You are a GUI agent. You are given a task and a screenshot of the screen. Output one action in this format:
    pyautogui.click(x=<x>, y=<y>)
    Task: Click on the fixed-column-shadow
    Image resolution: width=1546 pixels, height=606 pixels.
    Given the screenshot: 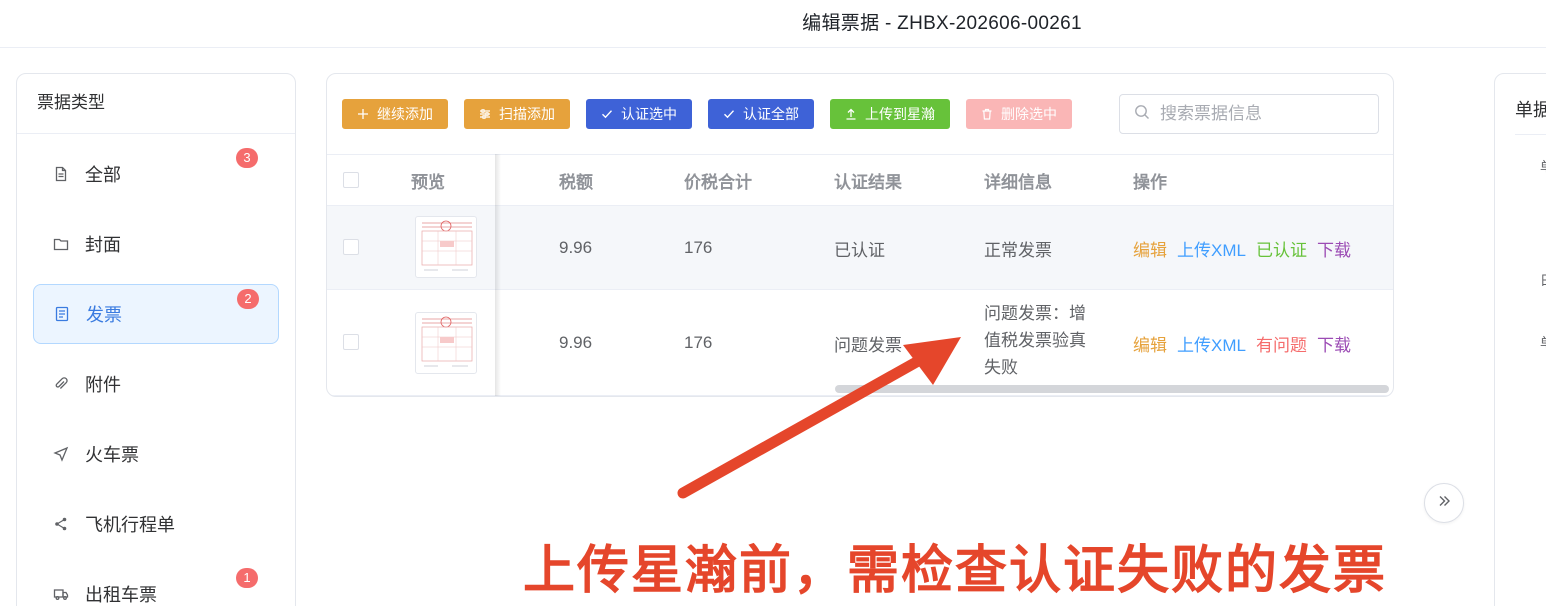 What is the action you would take?
    pyautogui.click(x=498, y=275)
    